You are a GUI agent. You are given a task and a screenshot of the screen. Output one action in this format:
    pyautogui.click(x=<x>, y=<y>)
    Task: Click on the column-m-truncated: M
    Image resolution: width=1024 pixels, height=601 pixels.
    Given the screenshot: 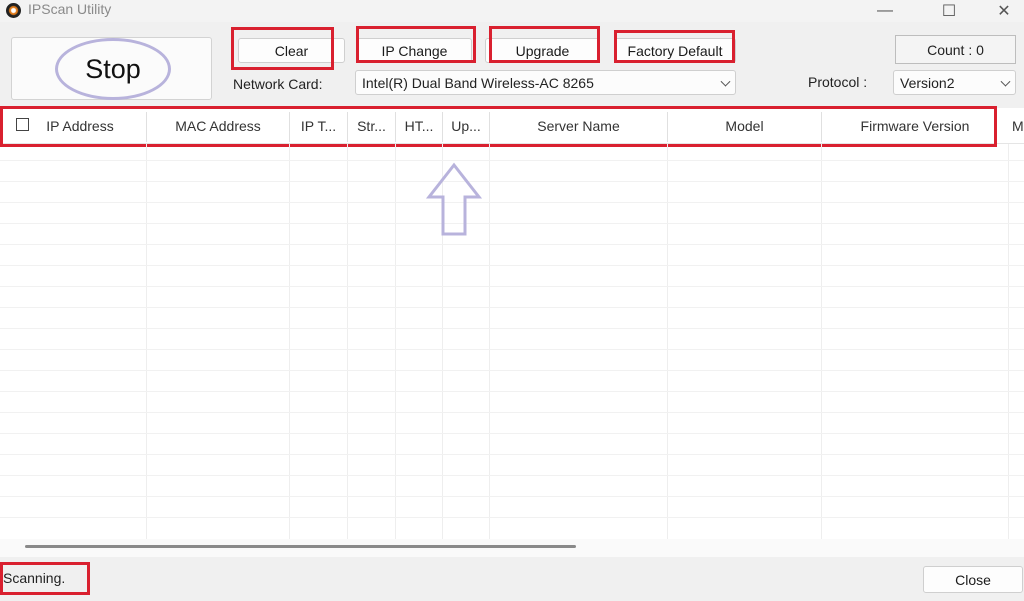 What is the action you would take?
    pyautogui.click(x=1018, y=126)
    